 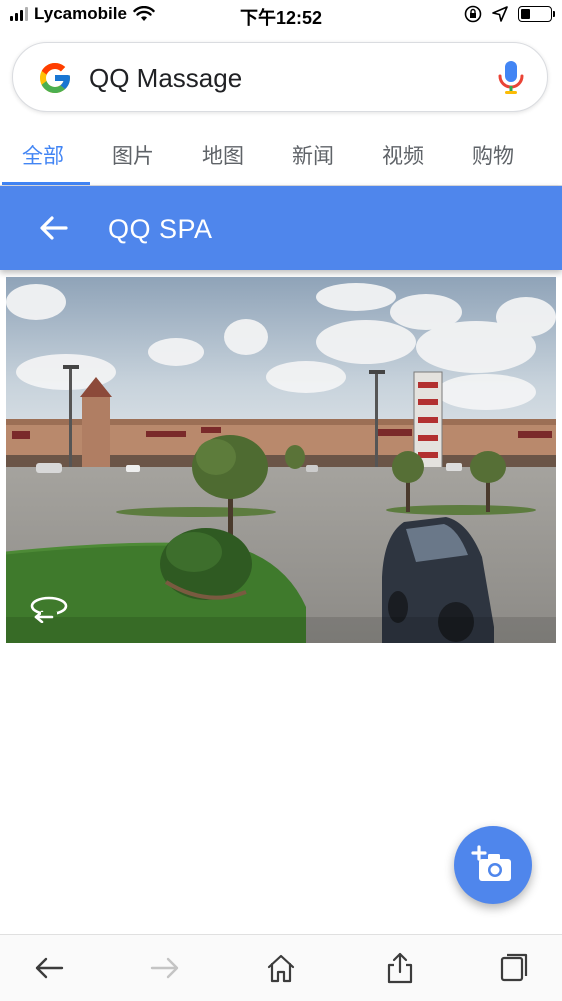 What do you see at coordinates (55, 78) in the screenshot?
I see `google-g-icon` at bounding box center [55, 78].